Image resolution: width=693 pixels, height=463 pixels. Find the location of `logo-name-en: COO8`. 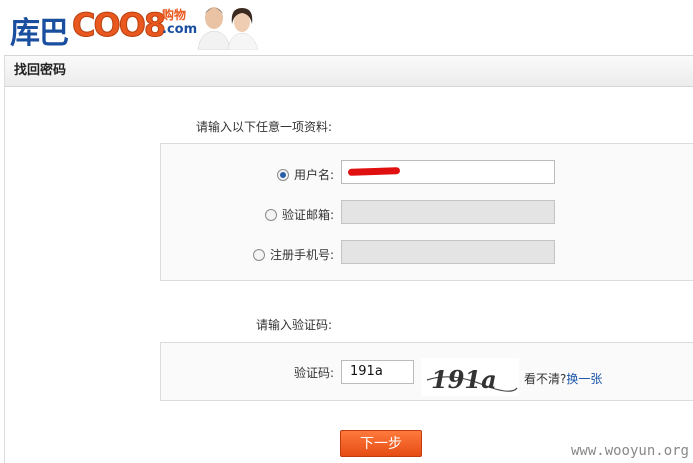

logo-name-en: COO8 is located at coordinates (118, 25).